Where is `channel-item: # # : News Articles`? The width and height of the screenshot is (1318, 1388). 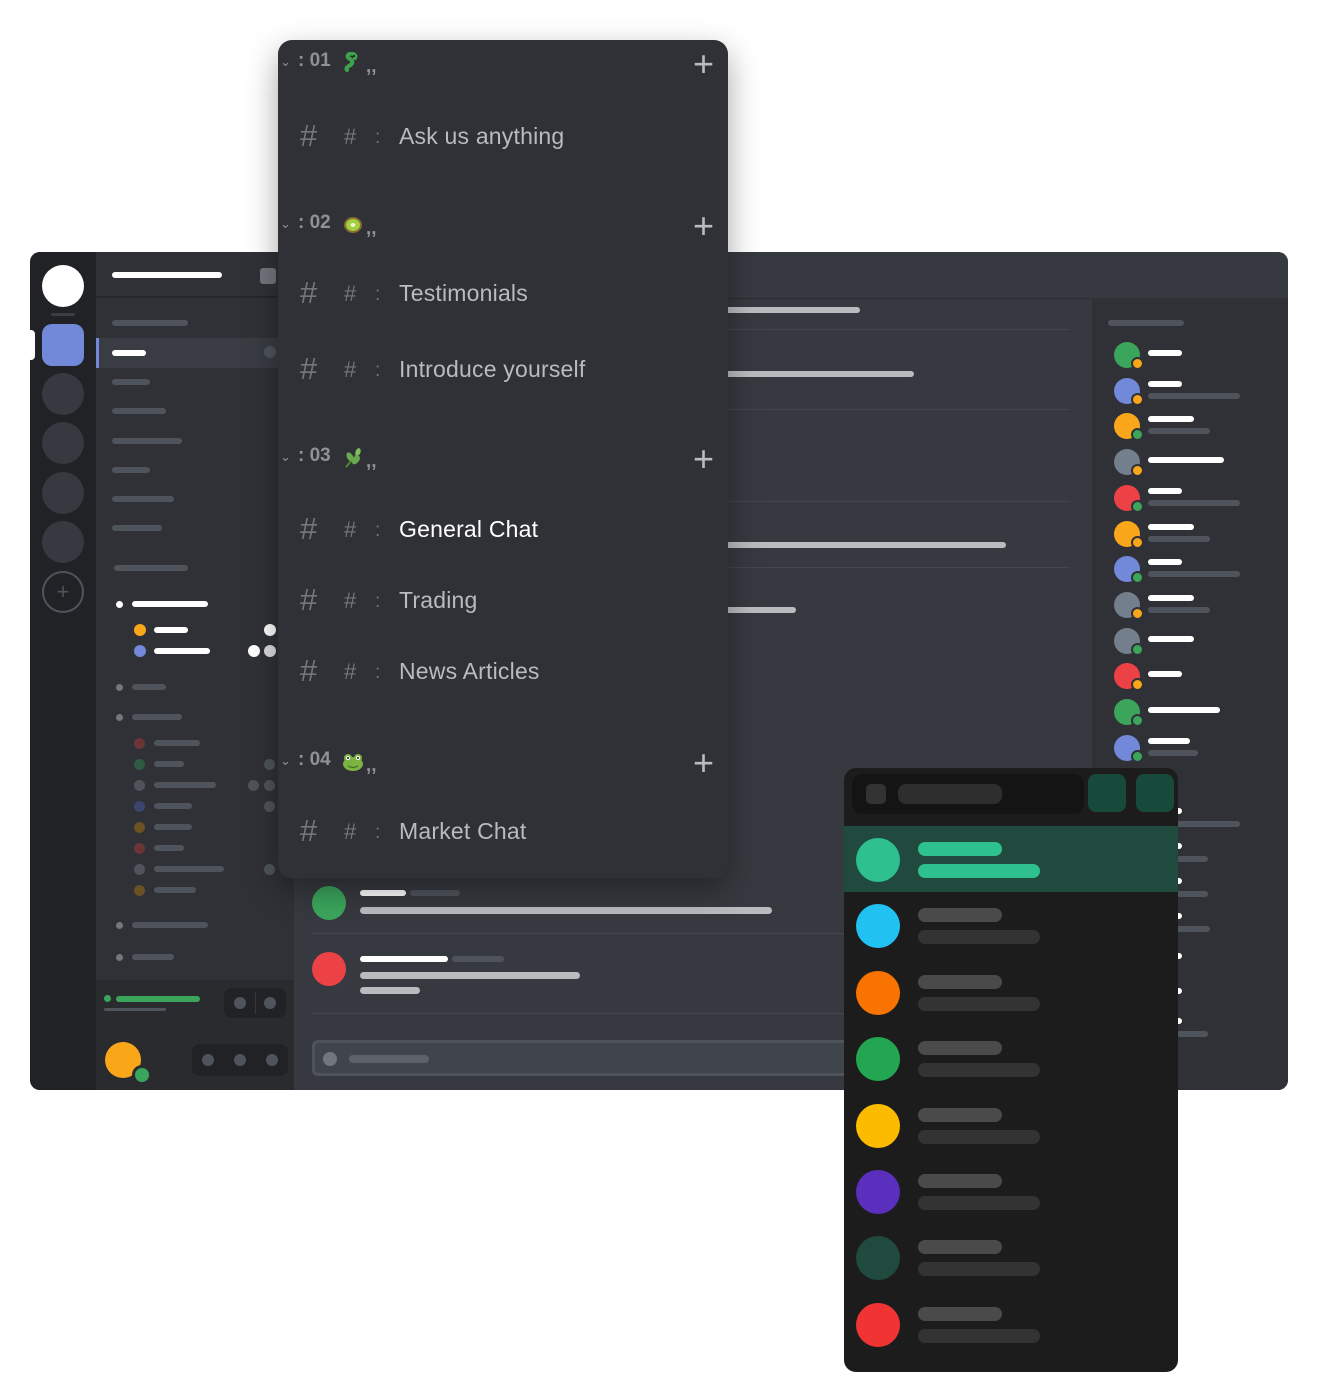 channel-item: # # : News Articles is located at coordinates (503, 671).